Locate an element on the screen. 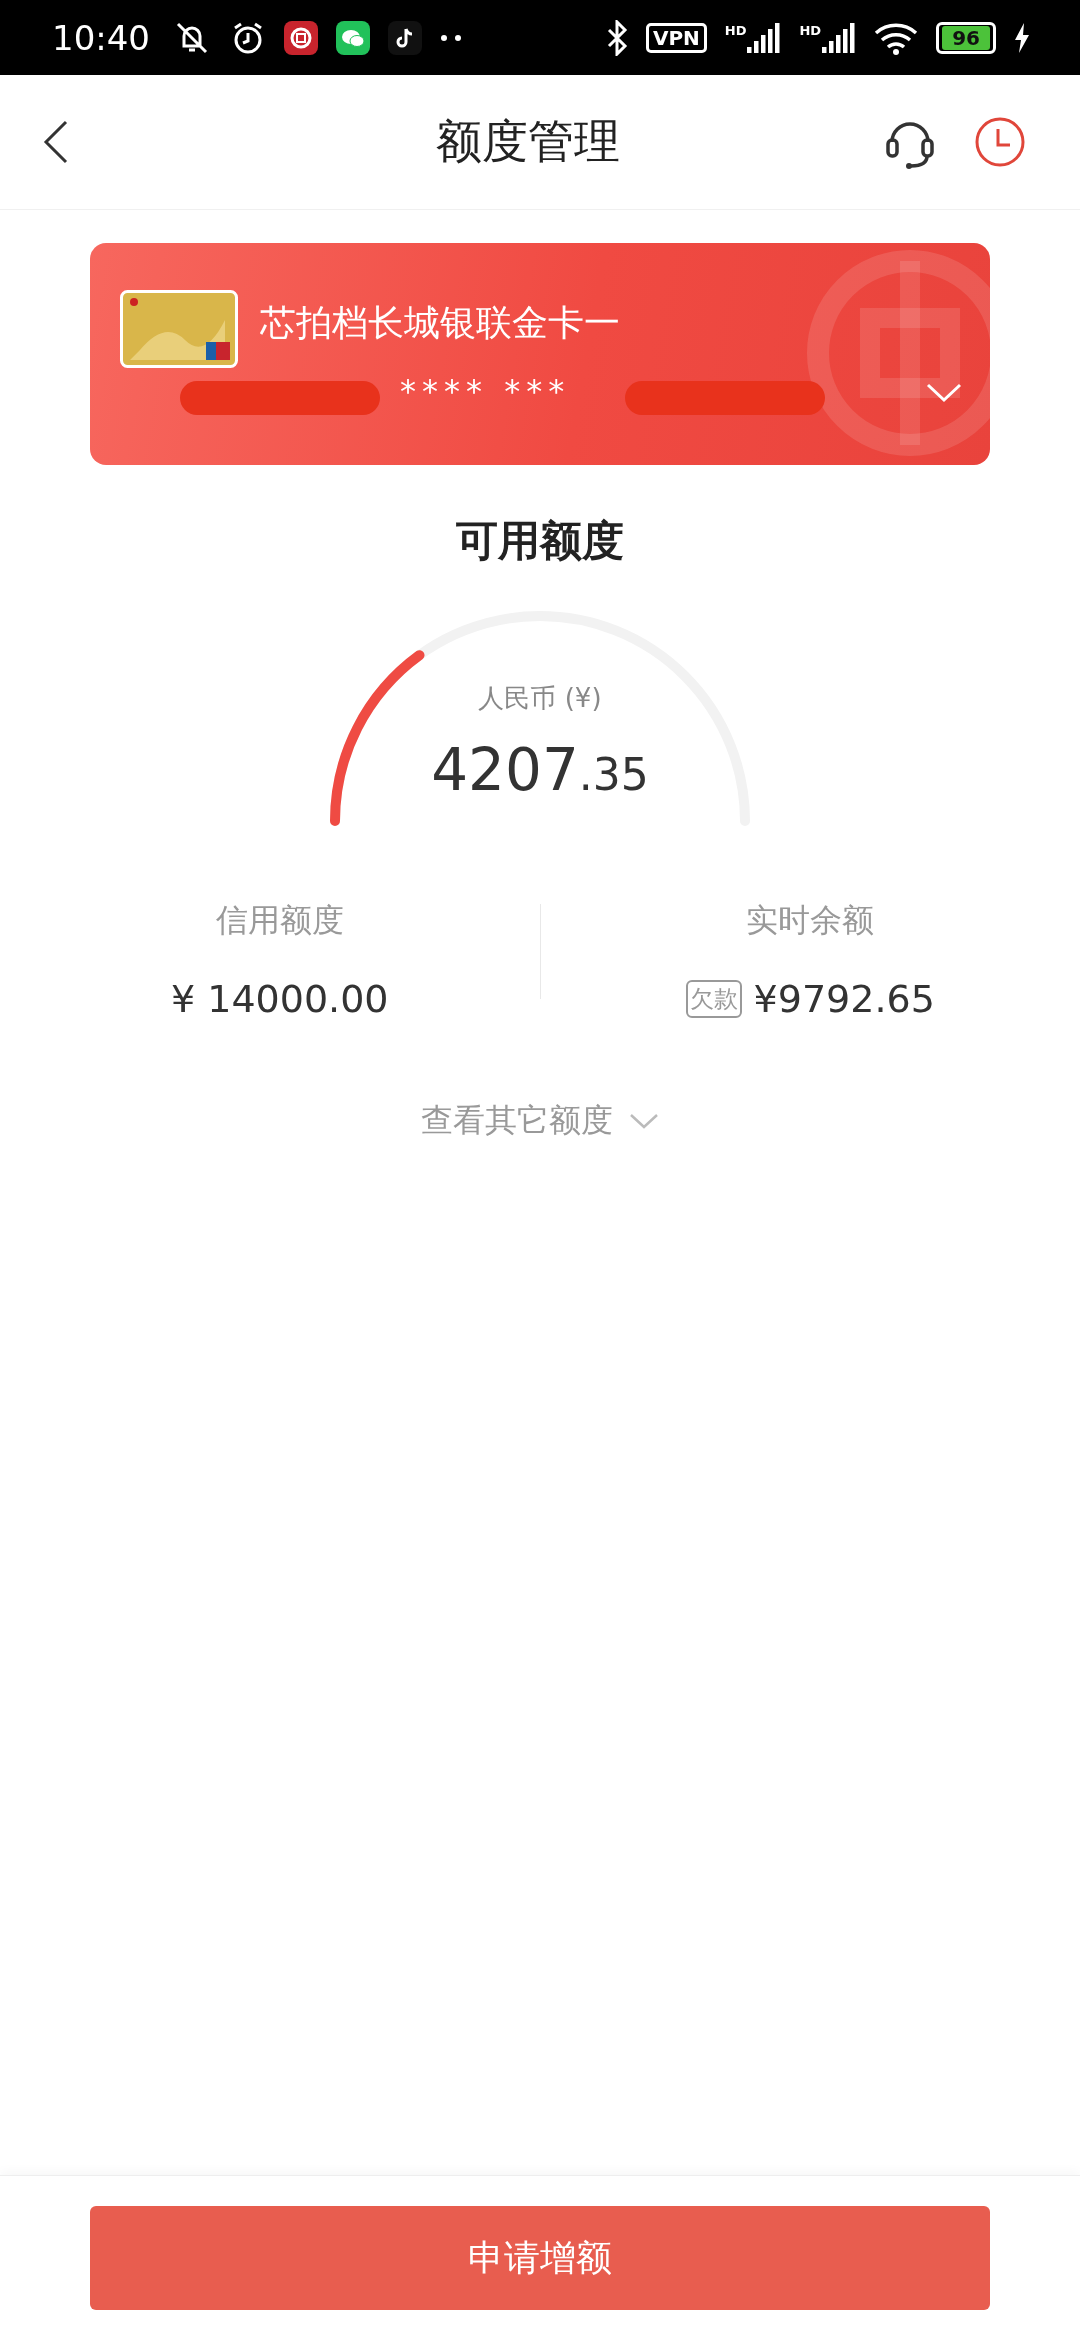  stat-label: 实时余额 is located at coordinates (810, 920).